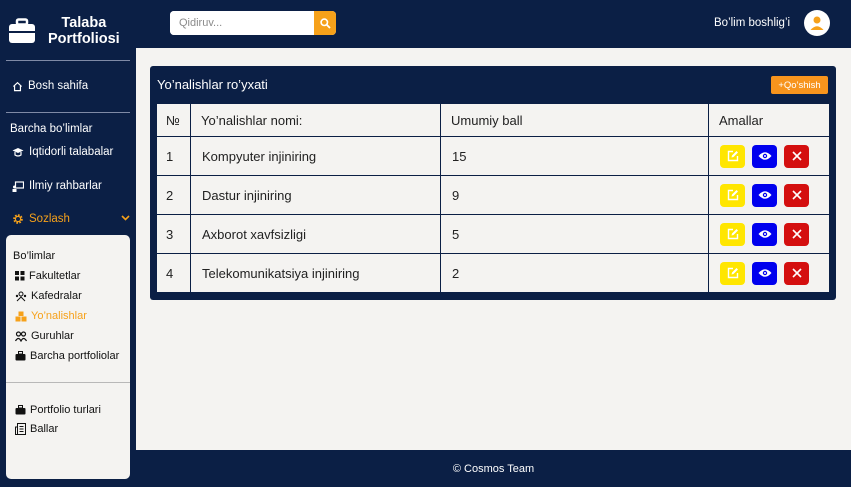  What do you see at coordinates (52, 336) in the screenshot?
I see `submenu-item-label: Guruhlar` at bounding box center [52, 336].